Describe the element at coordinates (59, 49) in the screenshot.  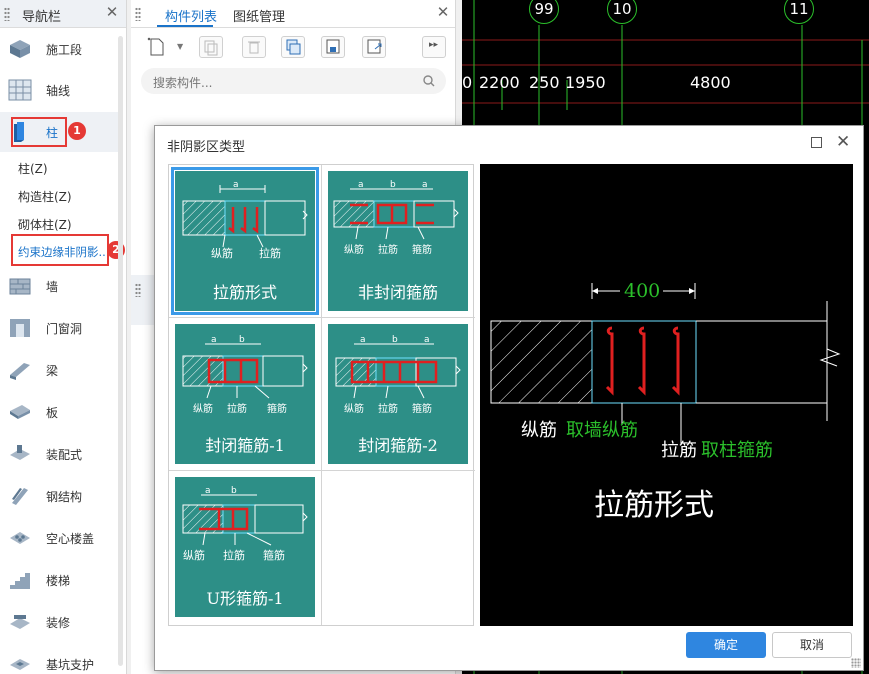
I see `nav-item-construction-stage: 施工段` at that location.